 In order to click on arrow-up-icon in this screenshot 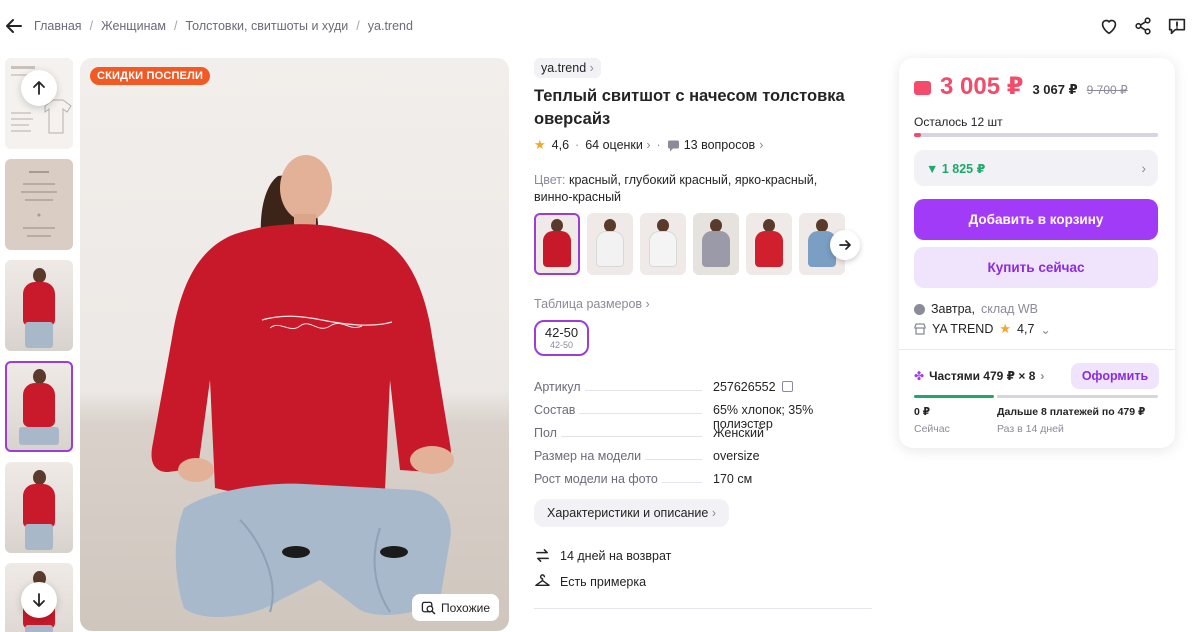, I will do `click(39, 88)`.